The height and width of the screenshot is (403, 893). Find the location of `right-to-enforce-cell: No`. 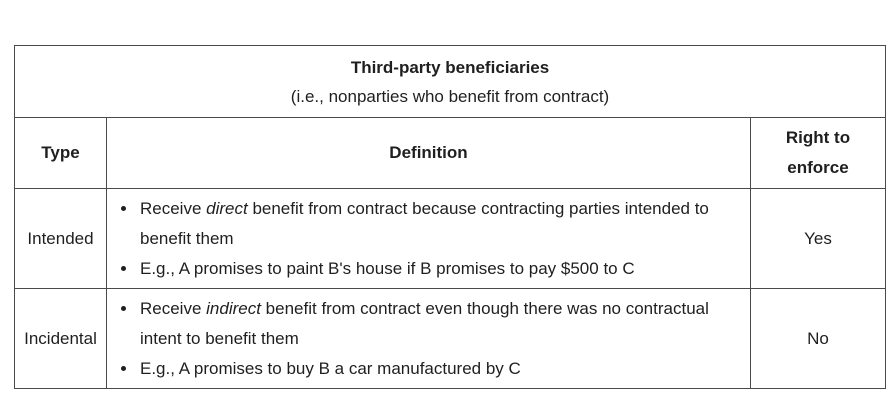

right-to-enforce-cell: No is located at coordinates (818, 338).